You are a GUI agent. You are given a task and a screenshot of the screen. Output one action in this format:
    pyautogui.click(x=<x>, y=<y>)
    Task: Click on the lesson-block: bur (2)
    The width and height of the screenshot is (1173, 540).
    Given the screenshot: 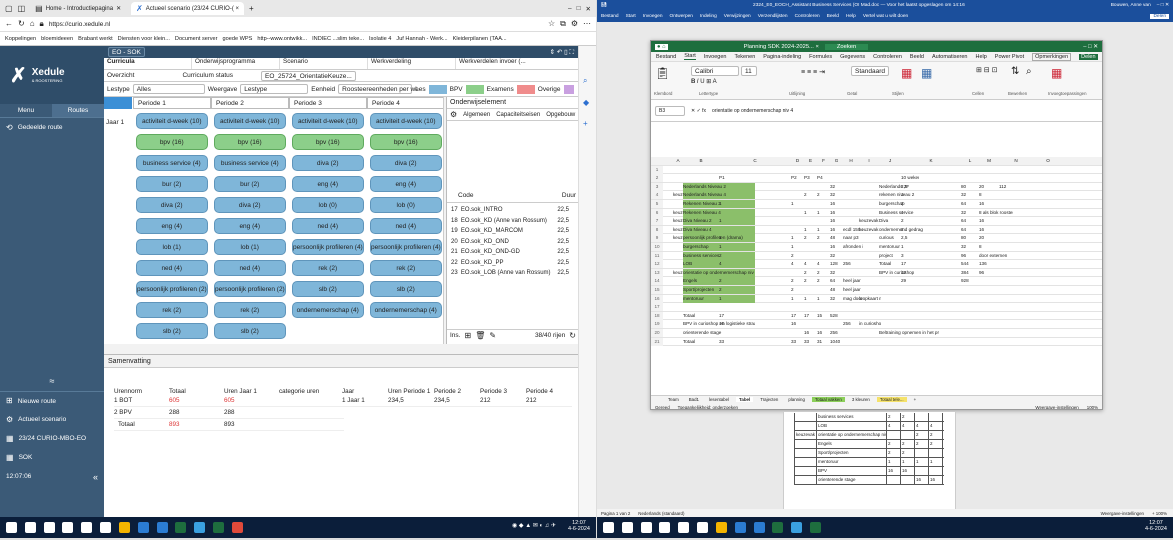 What is the action you would take?
    pyautogui.click(x=172, y=184)
    